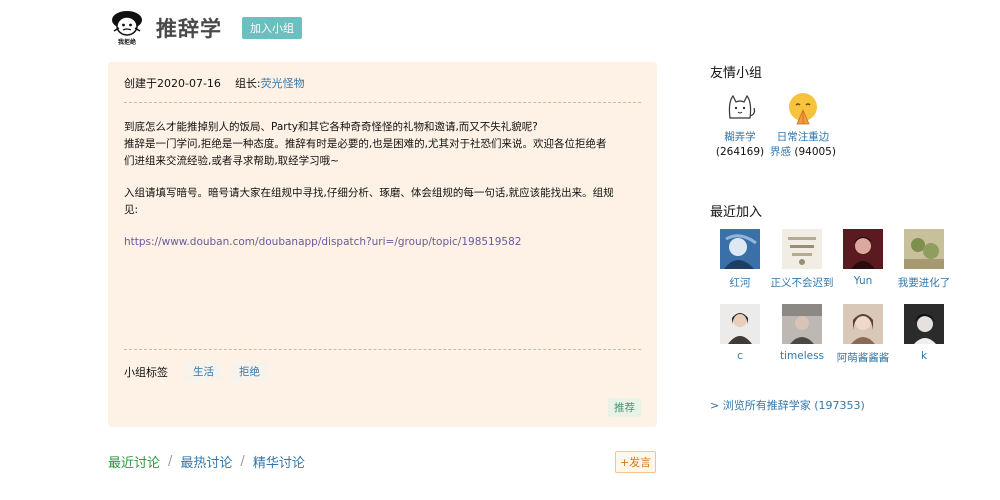 The image size is (1000, 500). What do you see at coordinates (249, 371) in the screenshot?
I see `tag-reject: 拒绝` at bounding box center [249, 371].